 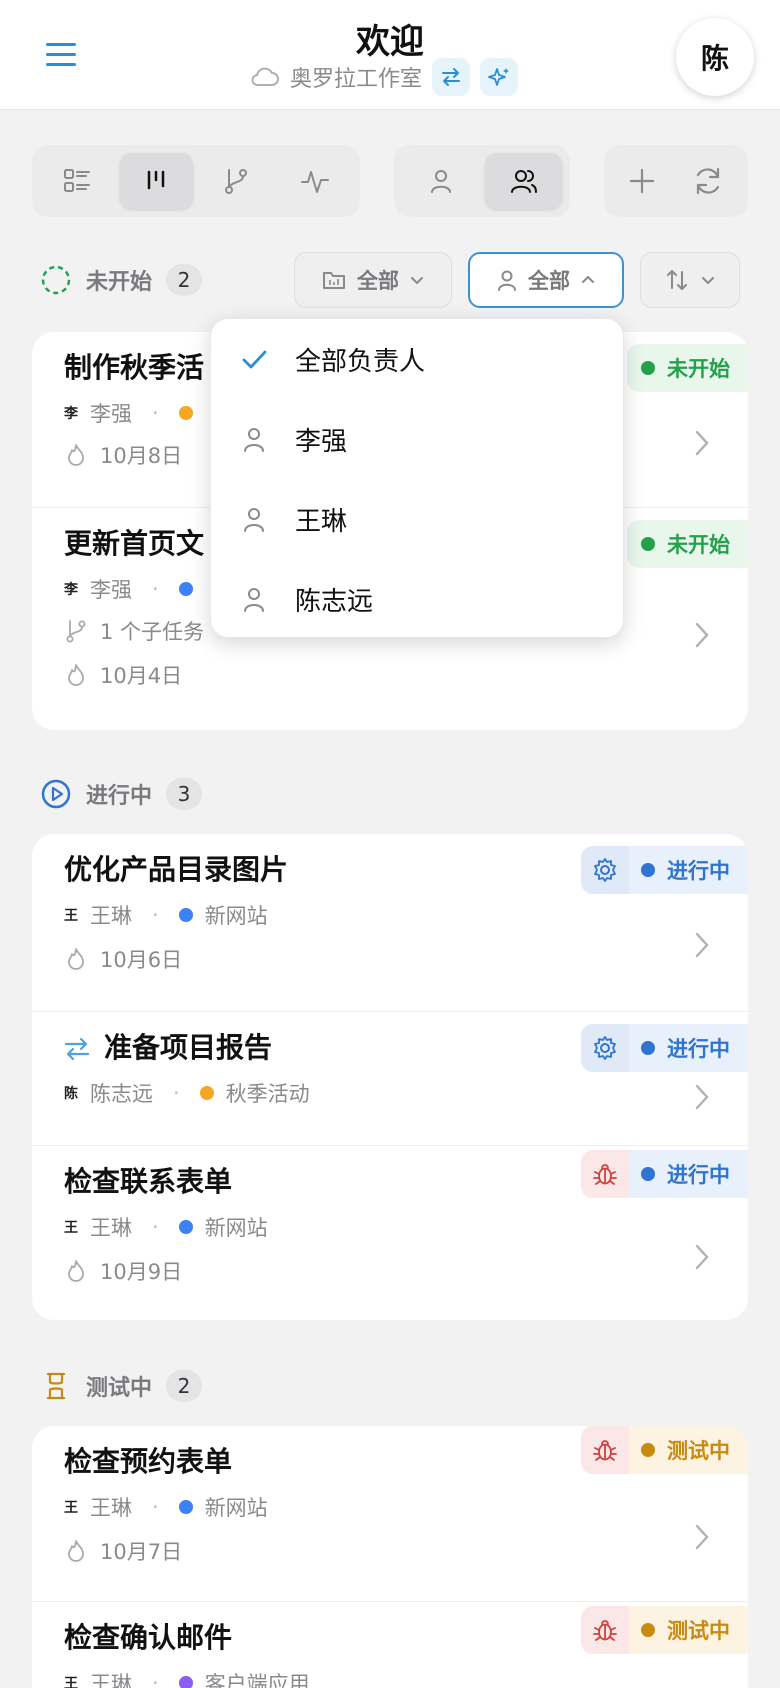 I want to click on section-label: 未开始, so click(x=119, y=282).